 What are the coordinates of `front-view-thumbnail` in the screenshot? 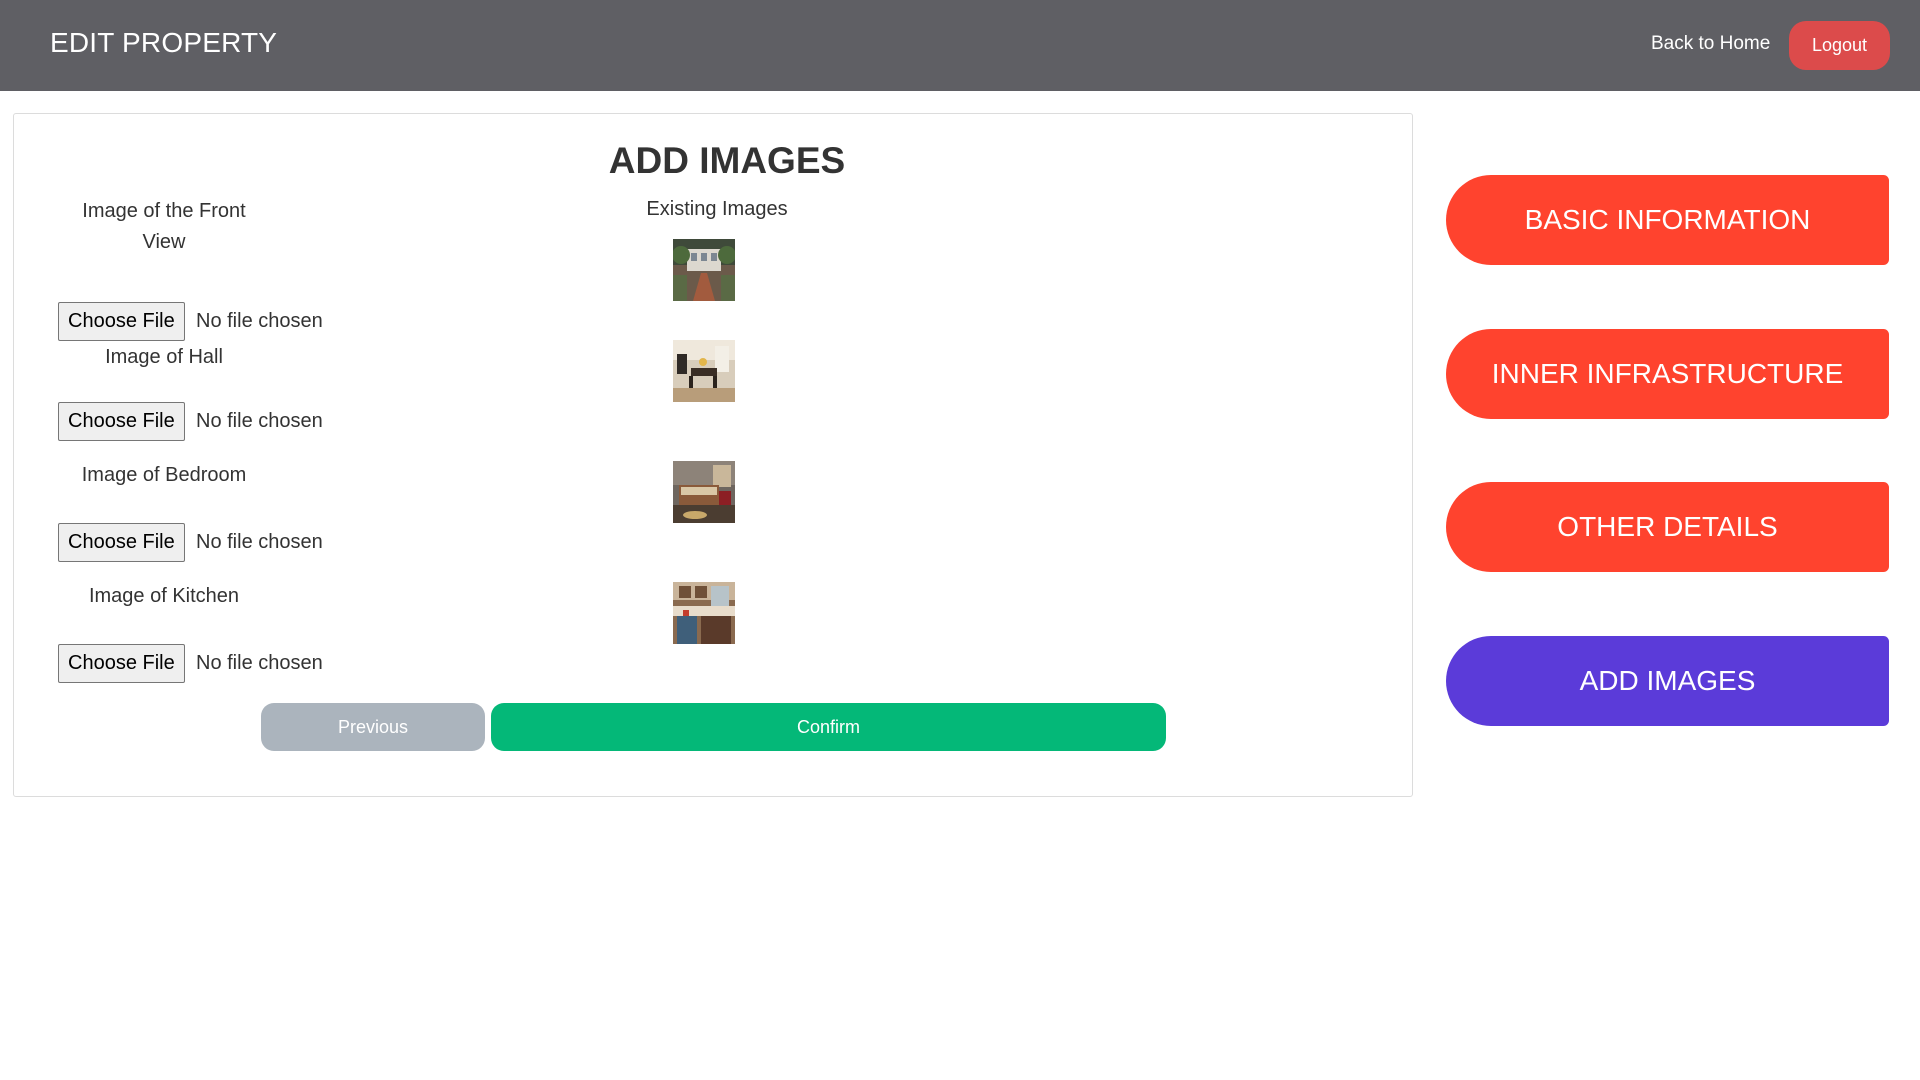 It's located at (704, 270).